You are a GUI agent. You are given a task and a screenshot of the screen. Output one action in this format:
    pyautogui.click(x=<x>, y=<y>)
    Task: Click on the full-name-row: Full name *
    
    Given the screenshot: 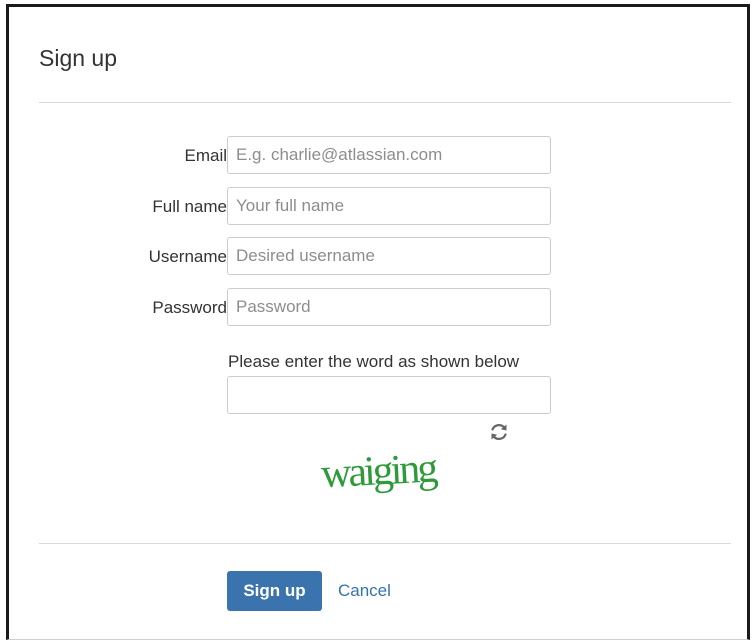 What is the action you would take?
    pyautogui.click(x=289, y=206)
    